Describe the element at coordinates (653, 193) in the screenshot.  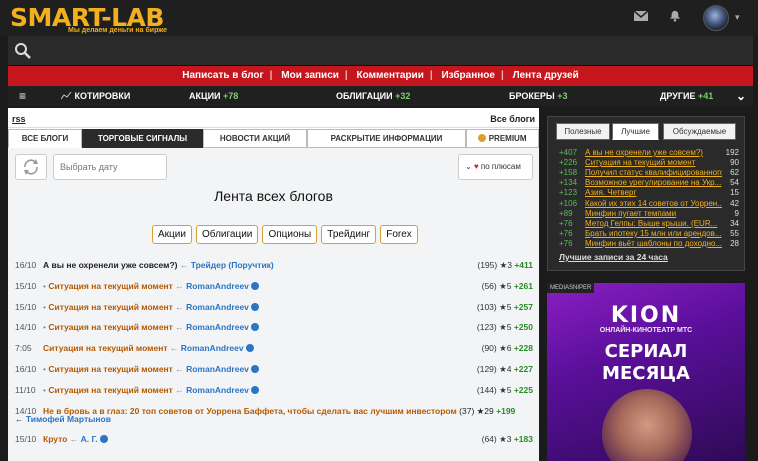
I see `post-link: Азия. Четверг` at that location.